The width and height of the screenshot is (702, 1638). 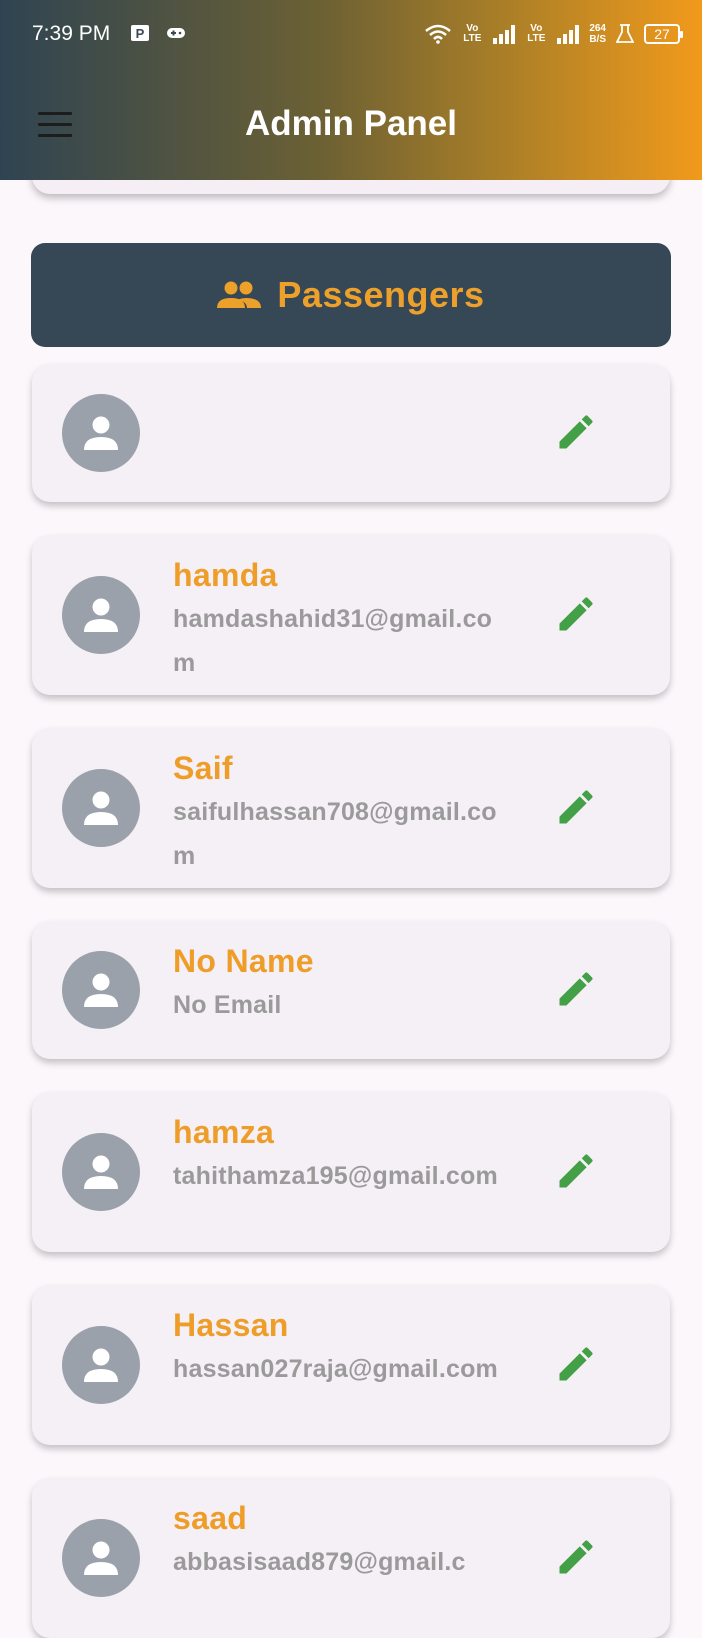 I want to click on passenger-card: No Name No Email, so click(x=351, y=990).